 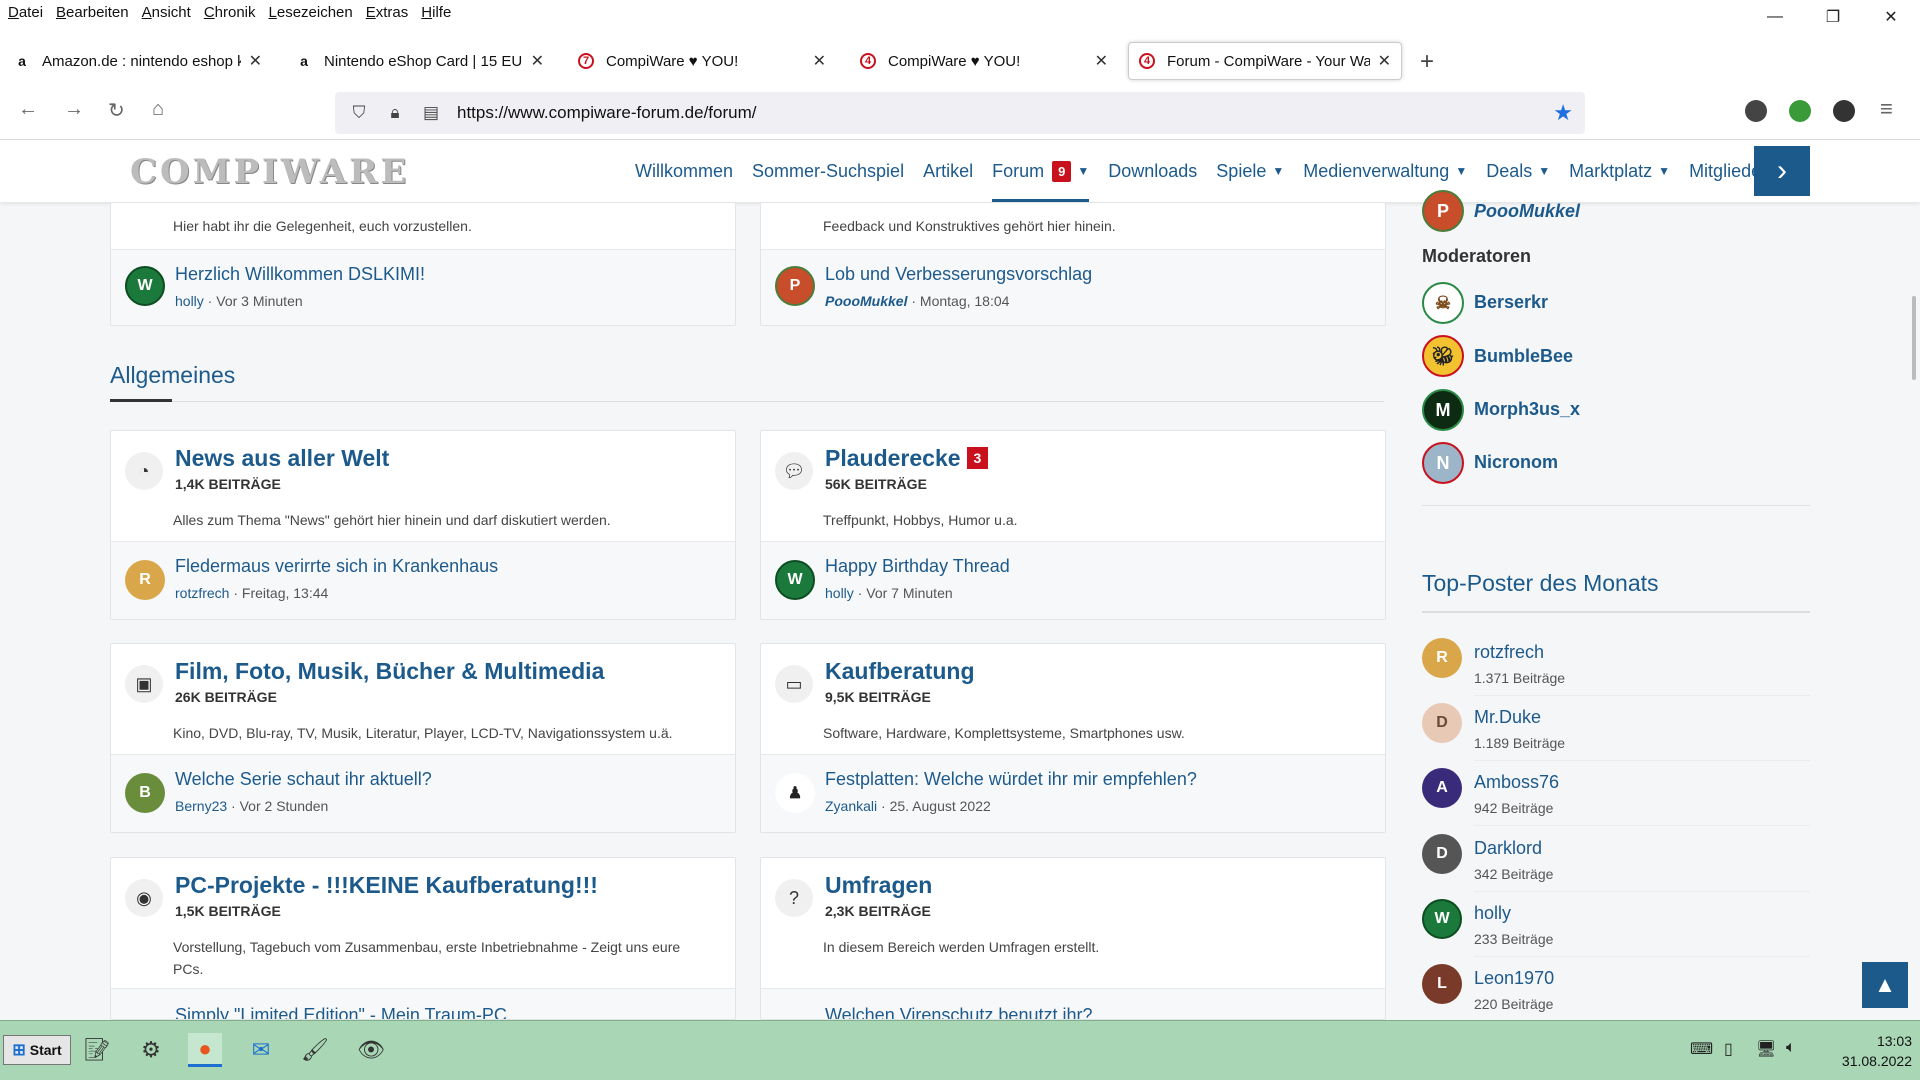 I want to click on tab-compiware-1: 7 CompiWare ♥ YOU! ✕, so click(x=702, y=61).